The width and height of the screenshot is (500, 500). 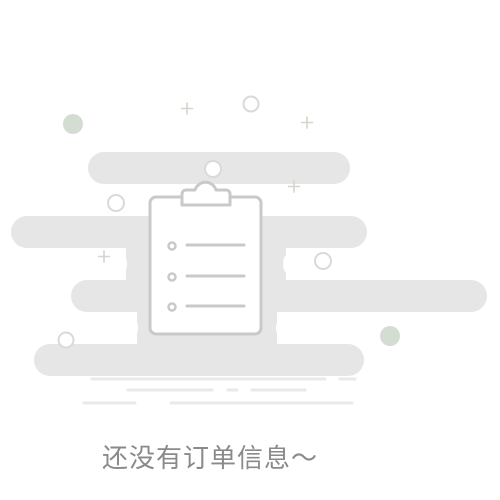 What do you see at coordinates (209, 459) in the screenshot?
I see `empty-state-message: 还没有订单信息～` at bounding box center [209, 459].